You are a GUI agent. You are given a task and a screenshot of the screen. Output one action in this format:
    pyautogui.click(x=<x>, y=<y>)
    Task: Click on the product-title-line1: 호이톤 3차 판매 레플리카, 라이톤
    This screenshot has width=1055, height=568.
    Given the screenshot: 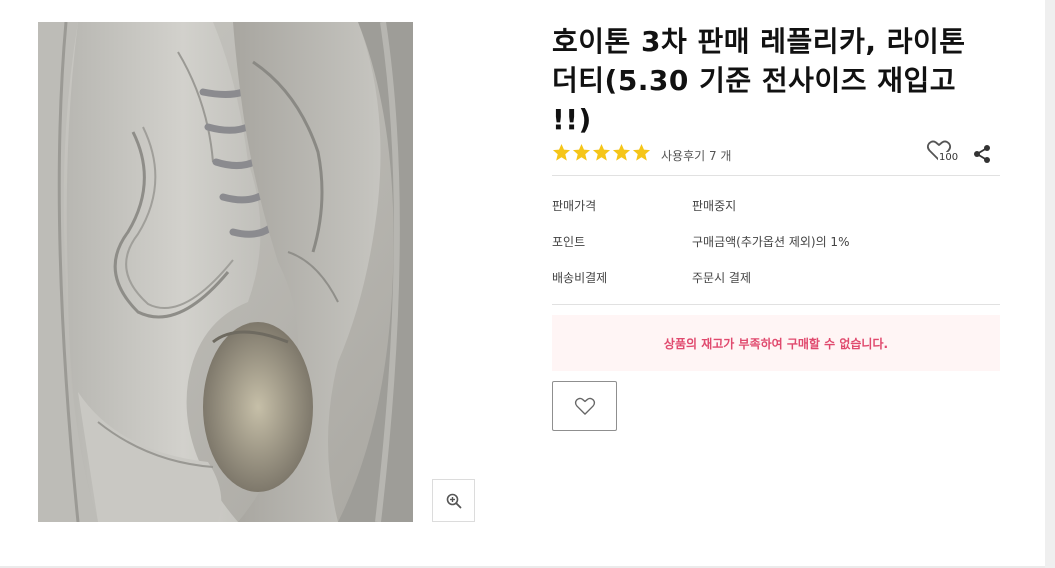 What is the action you would take?
    pyautogui.click(x=759, y=41)
    